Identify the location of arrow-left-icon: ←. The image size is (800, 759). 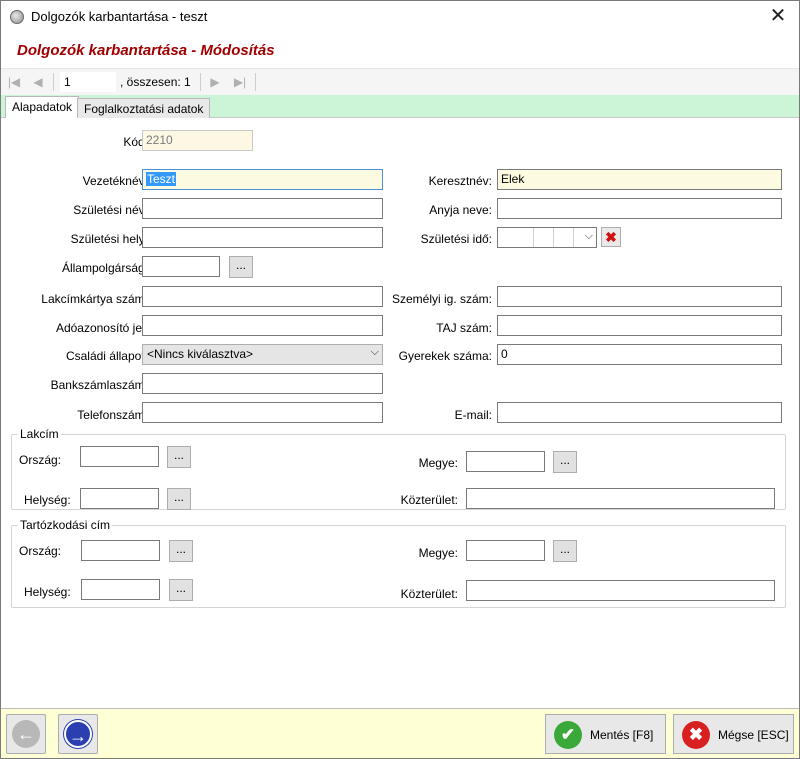
(26, 734).